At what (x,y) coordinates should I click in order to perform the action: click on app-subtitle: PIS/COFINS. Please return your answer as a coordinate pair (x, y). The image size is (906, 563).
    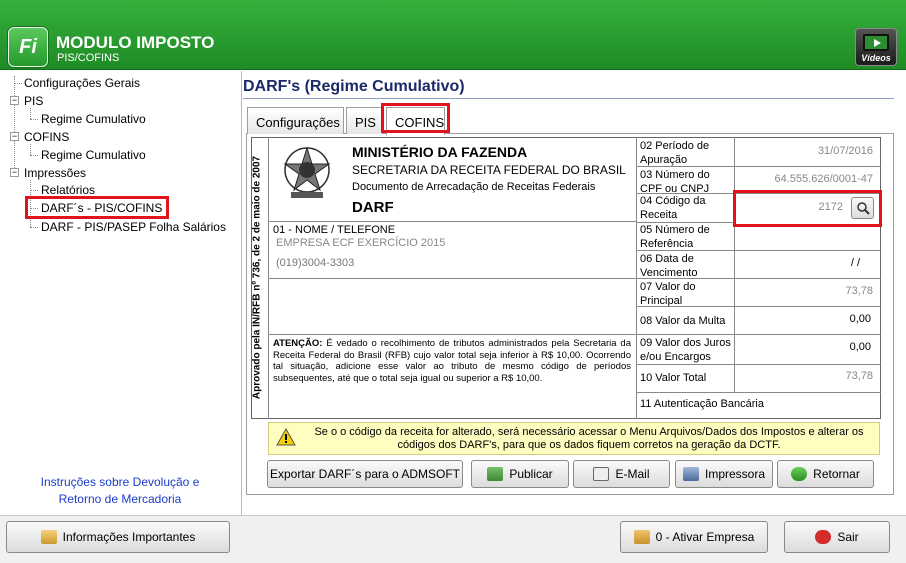
    Looking at the image, I should click on (88, 58).